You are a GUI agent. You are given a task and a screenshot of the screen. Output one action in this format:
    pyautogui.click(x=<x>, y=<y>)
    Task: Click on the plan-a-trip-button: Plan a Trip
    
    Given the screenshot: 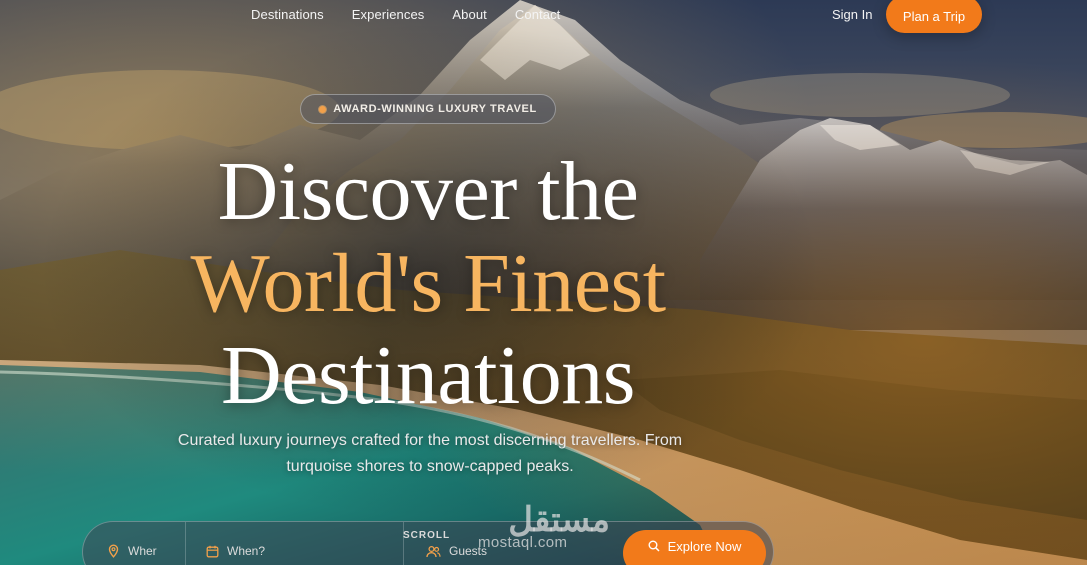 What is the action you would take?
    pyautogui.click(x=934, y=16)
    